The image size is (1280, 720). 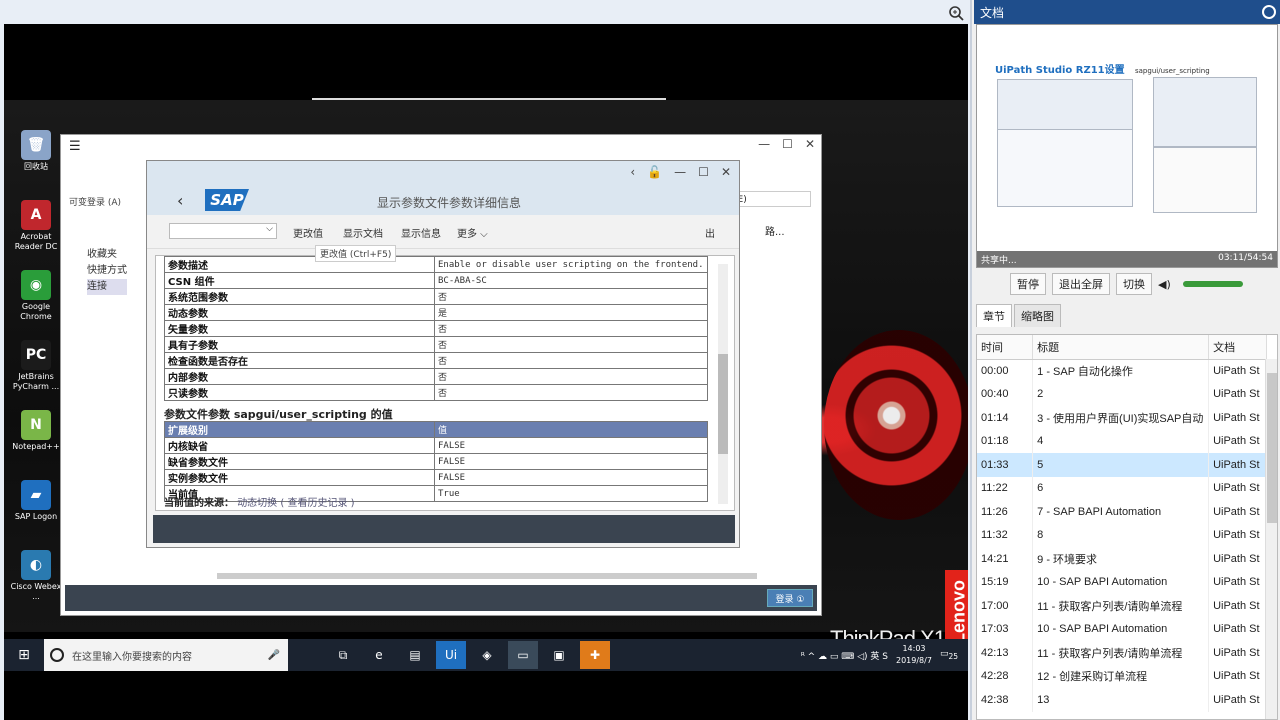 I want to click on table-row: 只读参数否, so click(x=436, y=392).